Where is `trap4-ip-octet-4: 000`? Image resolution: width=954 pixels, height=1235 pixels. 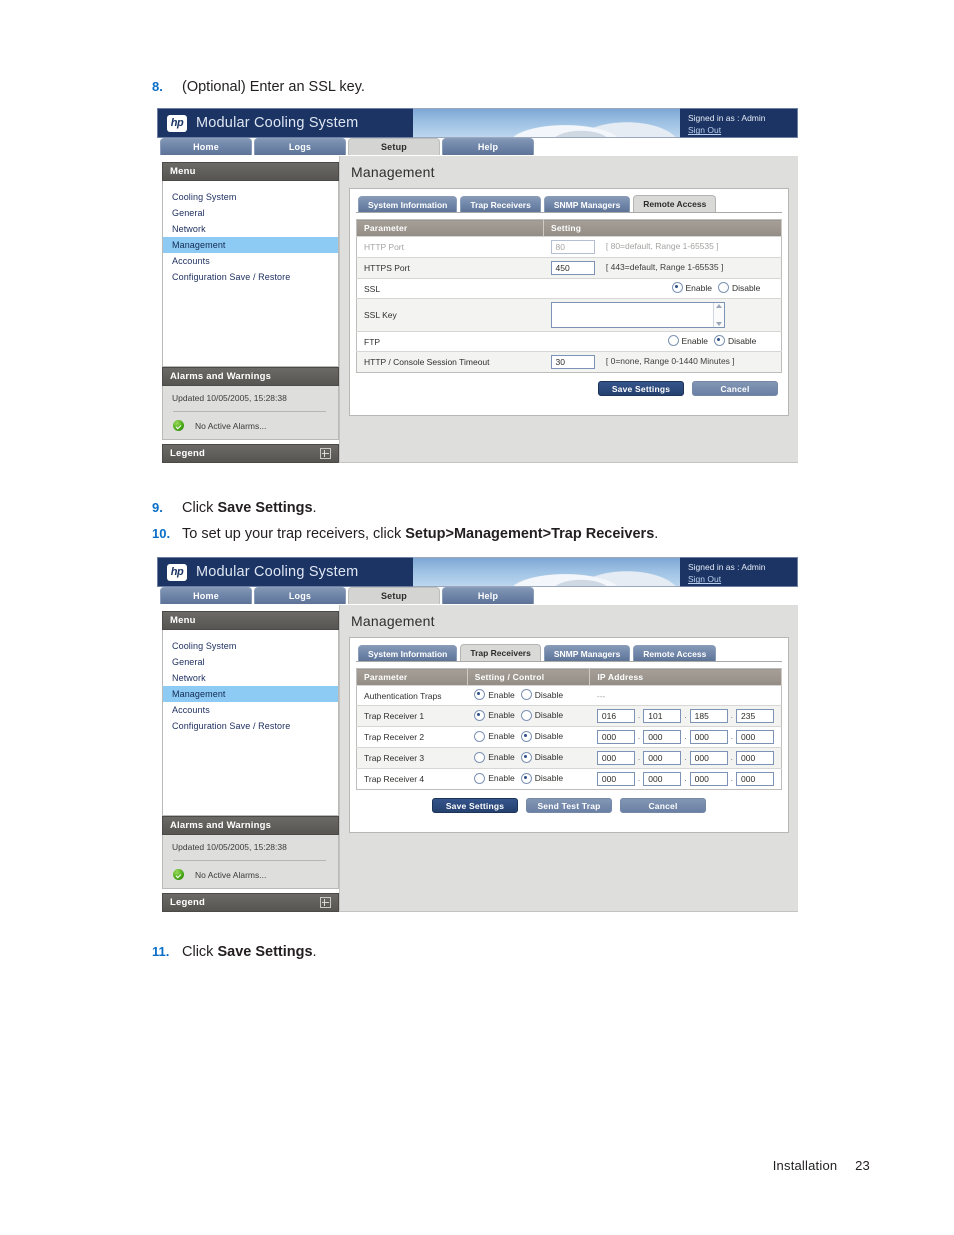 trap4-ip-octet-4: 000 is located at coordinates (755, 779).